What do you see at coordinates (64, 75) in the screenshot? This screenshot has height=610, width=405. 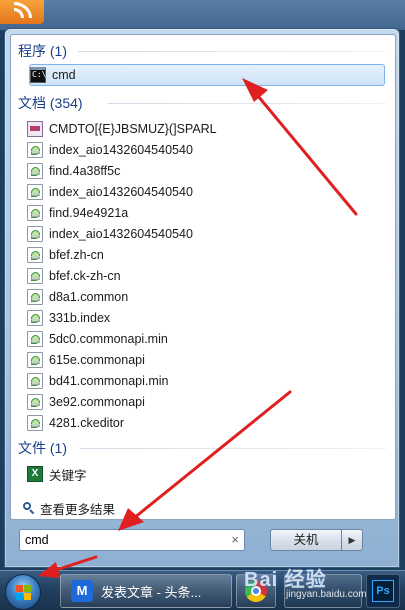 I see `result-item-label: cmd` at bounding box center [64, 75].